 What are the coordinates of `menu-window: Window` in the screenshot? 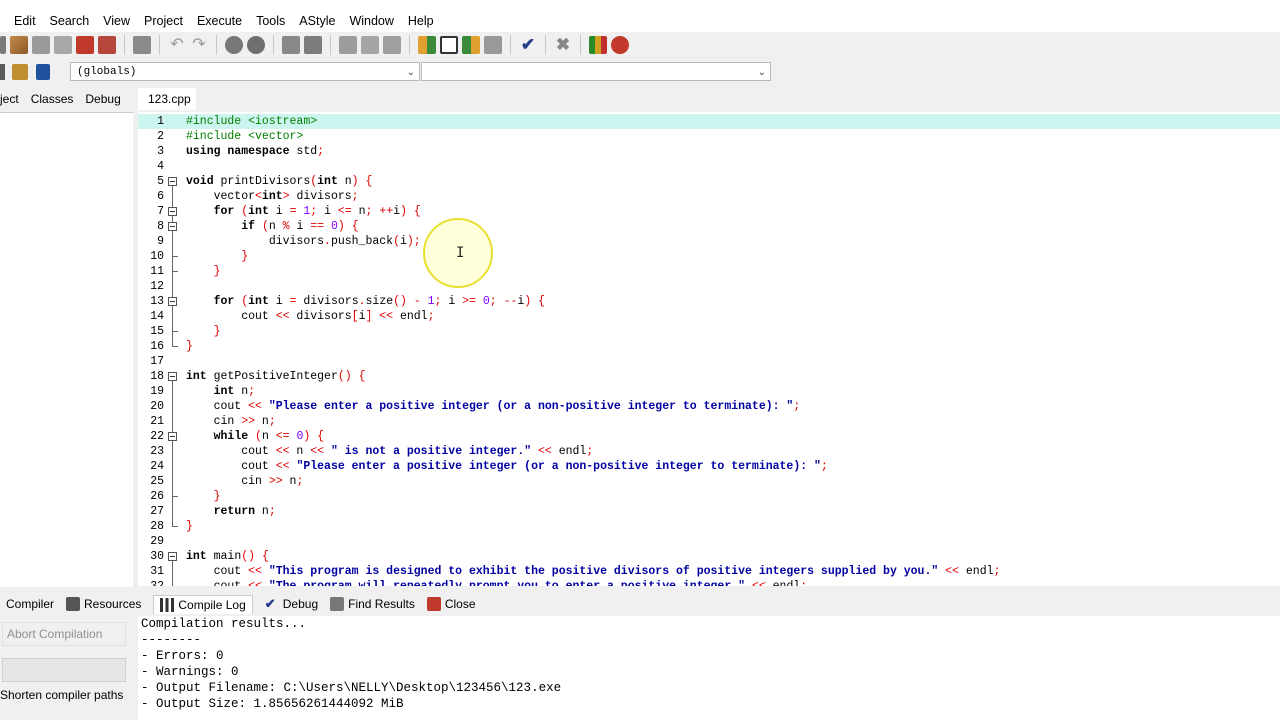 It's located at (371, 21).